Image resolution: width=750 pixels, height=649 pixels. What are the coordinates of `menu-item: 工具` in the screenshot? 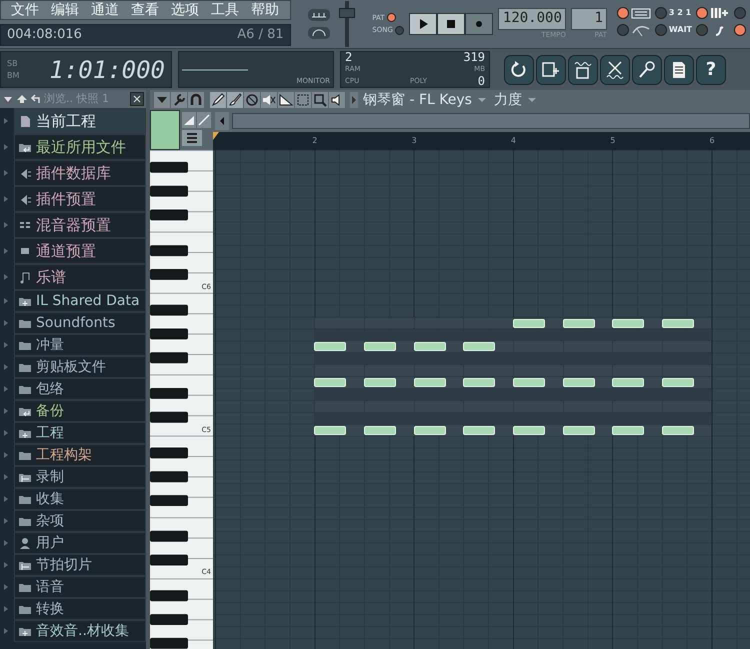 It's located at (225, 10).